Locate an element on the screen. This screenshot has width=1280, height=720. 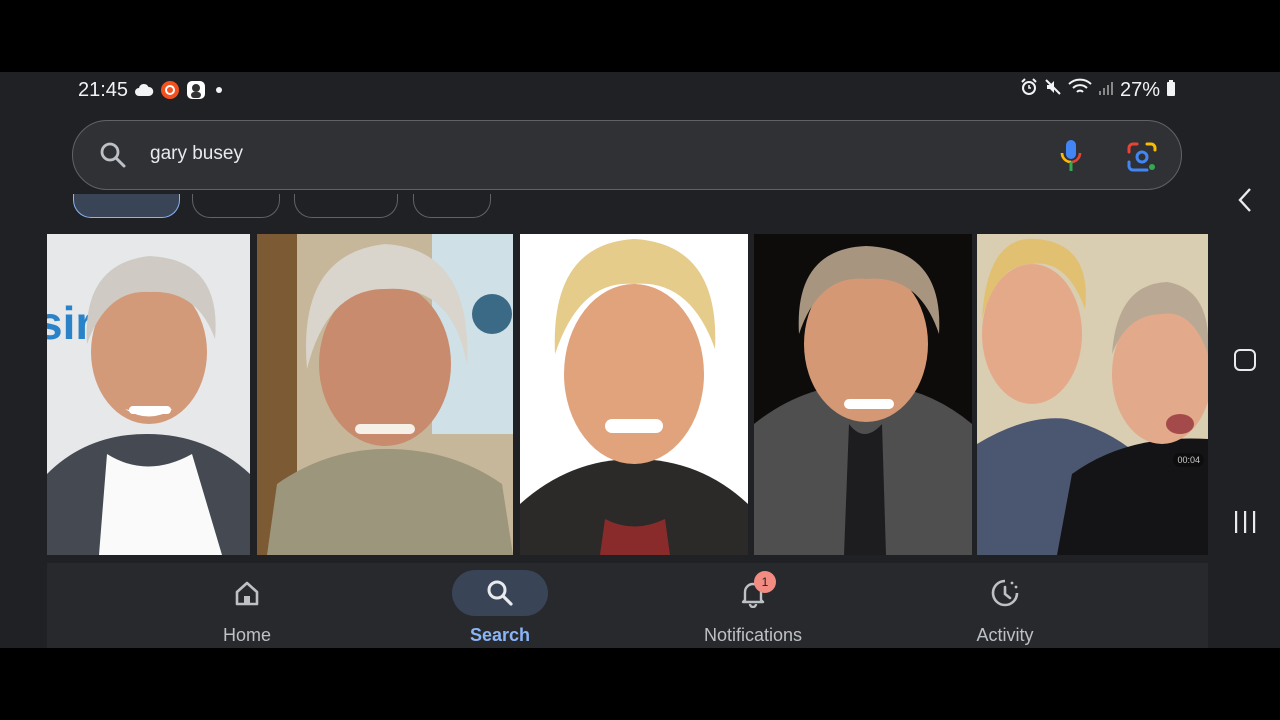
tab-label: Search is located at coordinates (500, 635).